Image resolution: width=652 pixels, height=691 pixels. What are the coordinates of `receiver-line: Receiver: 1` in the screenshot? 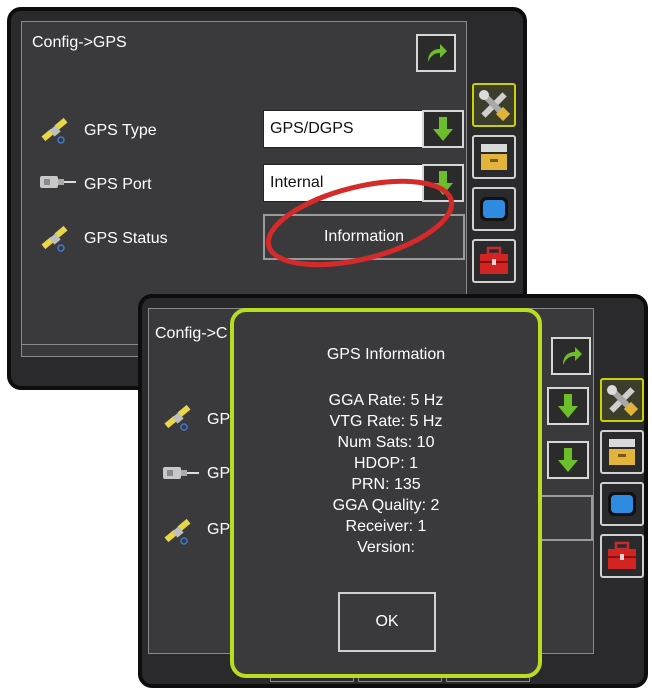 It's located at (386, 526).